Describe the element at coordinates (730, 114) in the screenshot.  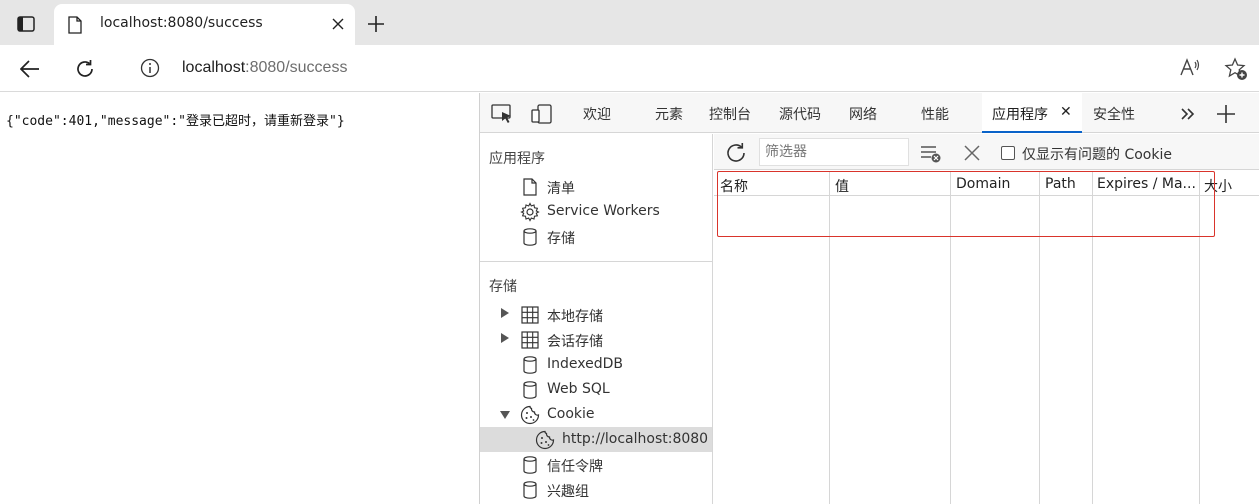
I see `tab-console: 控制台` at that location.